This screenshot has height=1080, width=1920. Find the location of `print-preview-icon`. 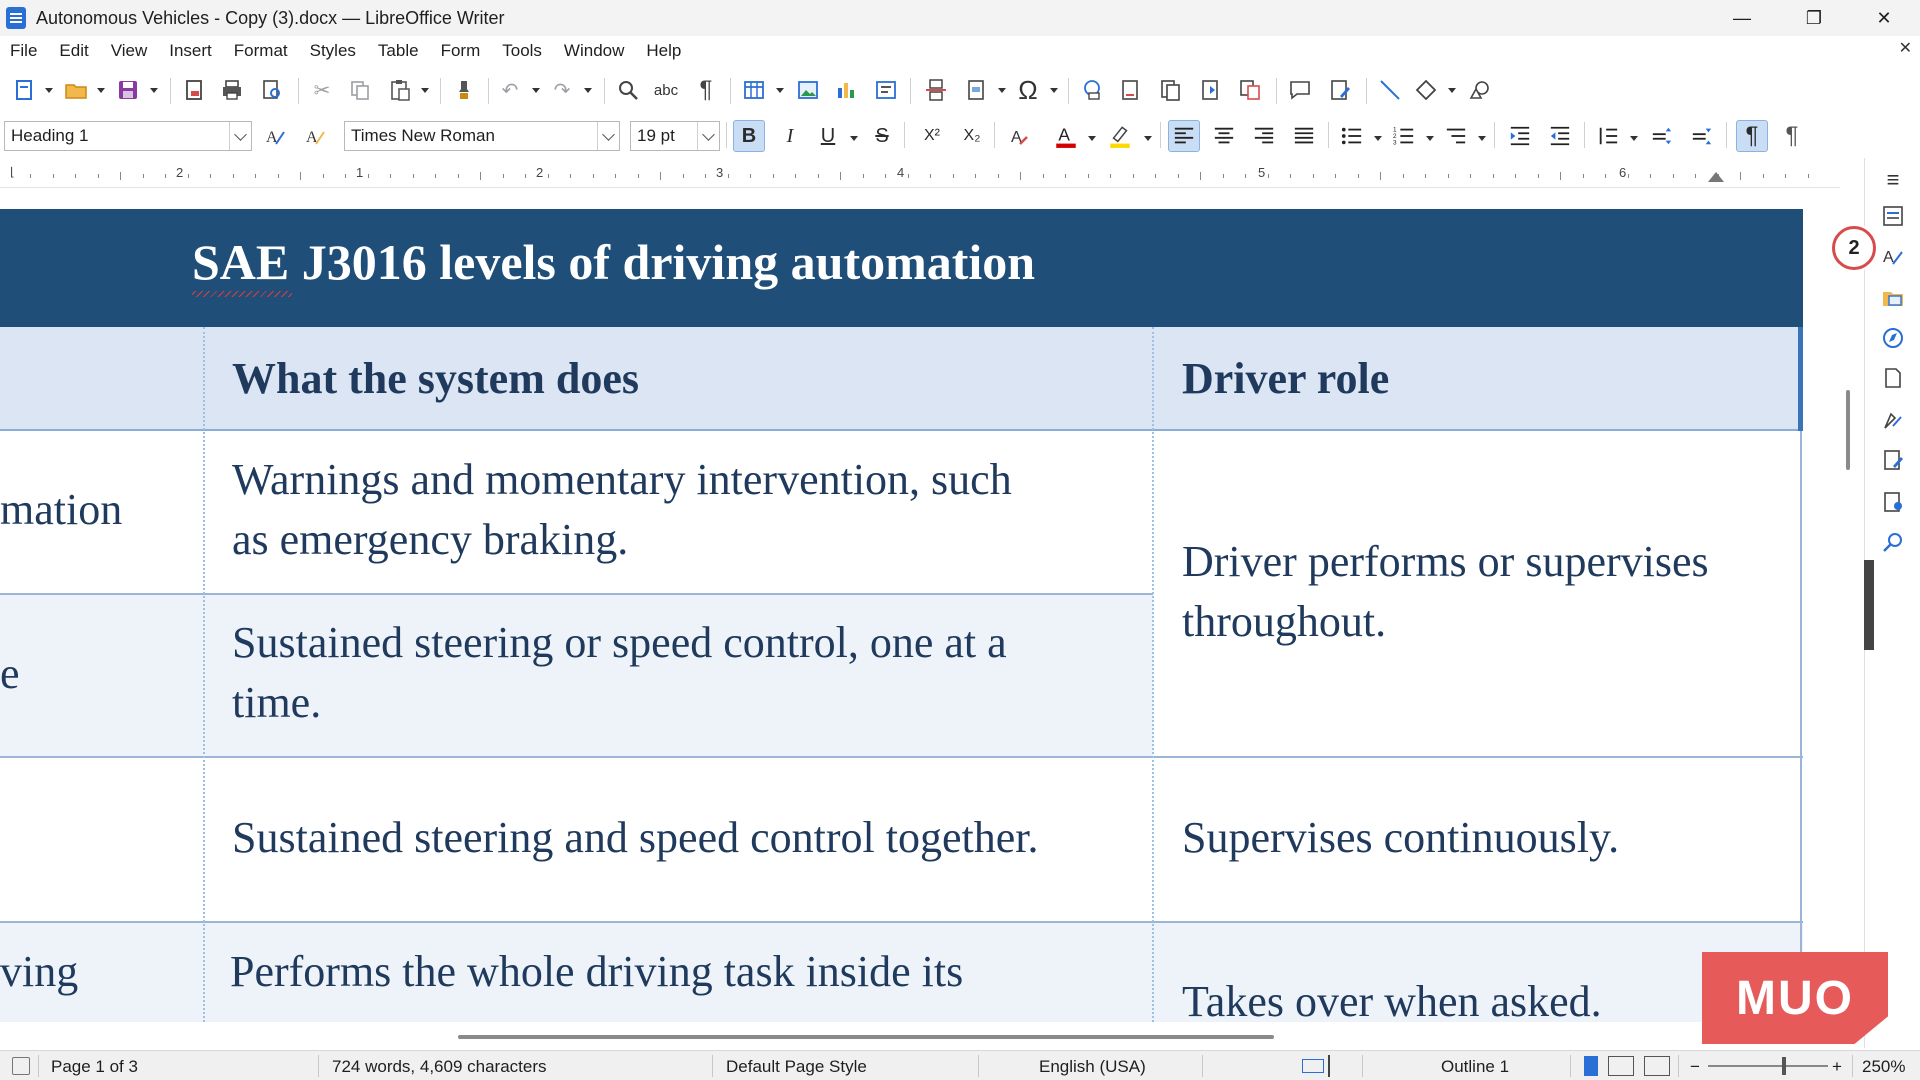

print-preview-icon is located at coordinates (272, 90).